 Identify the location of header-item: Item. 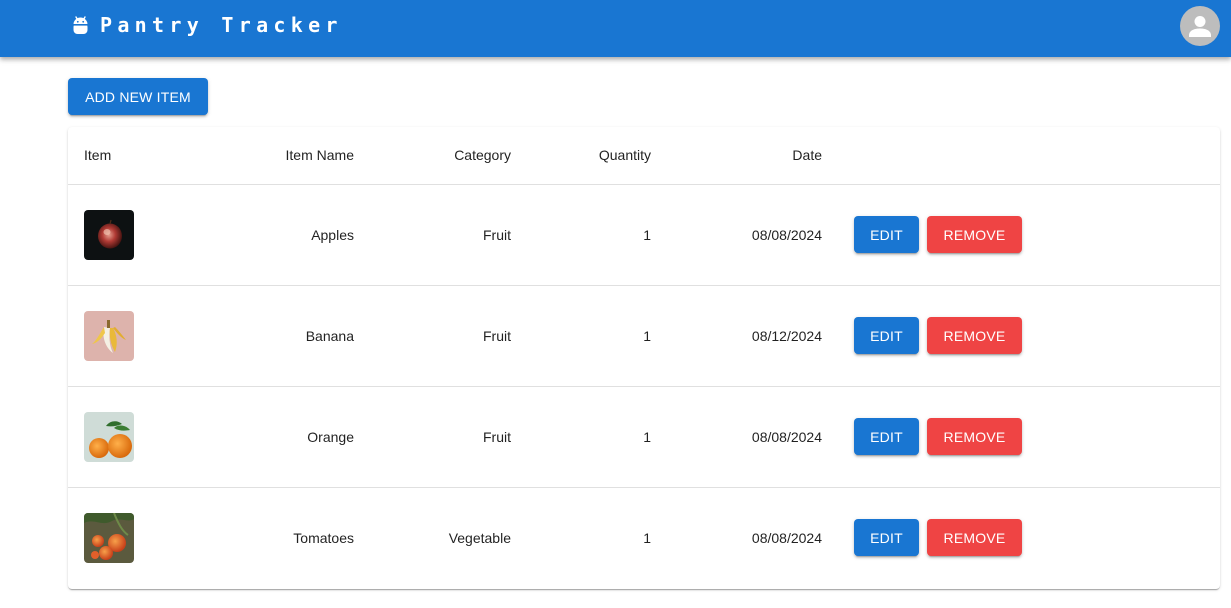
(137, 156).